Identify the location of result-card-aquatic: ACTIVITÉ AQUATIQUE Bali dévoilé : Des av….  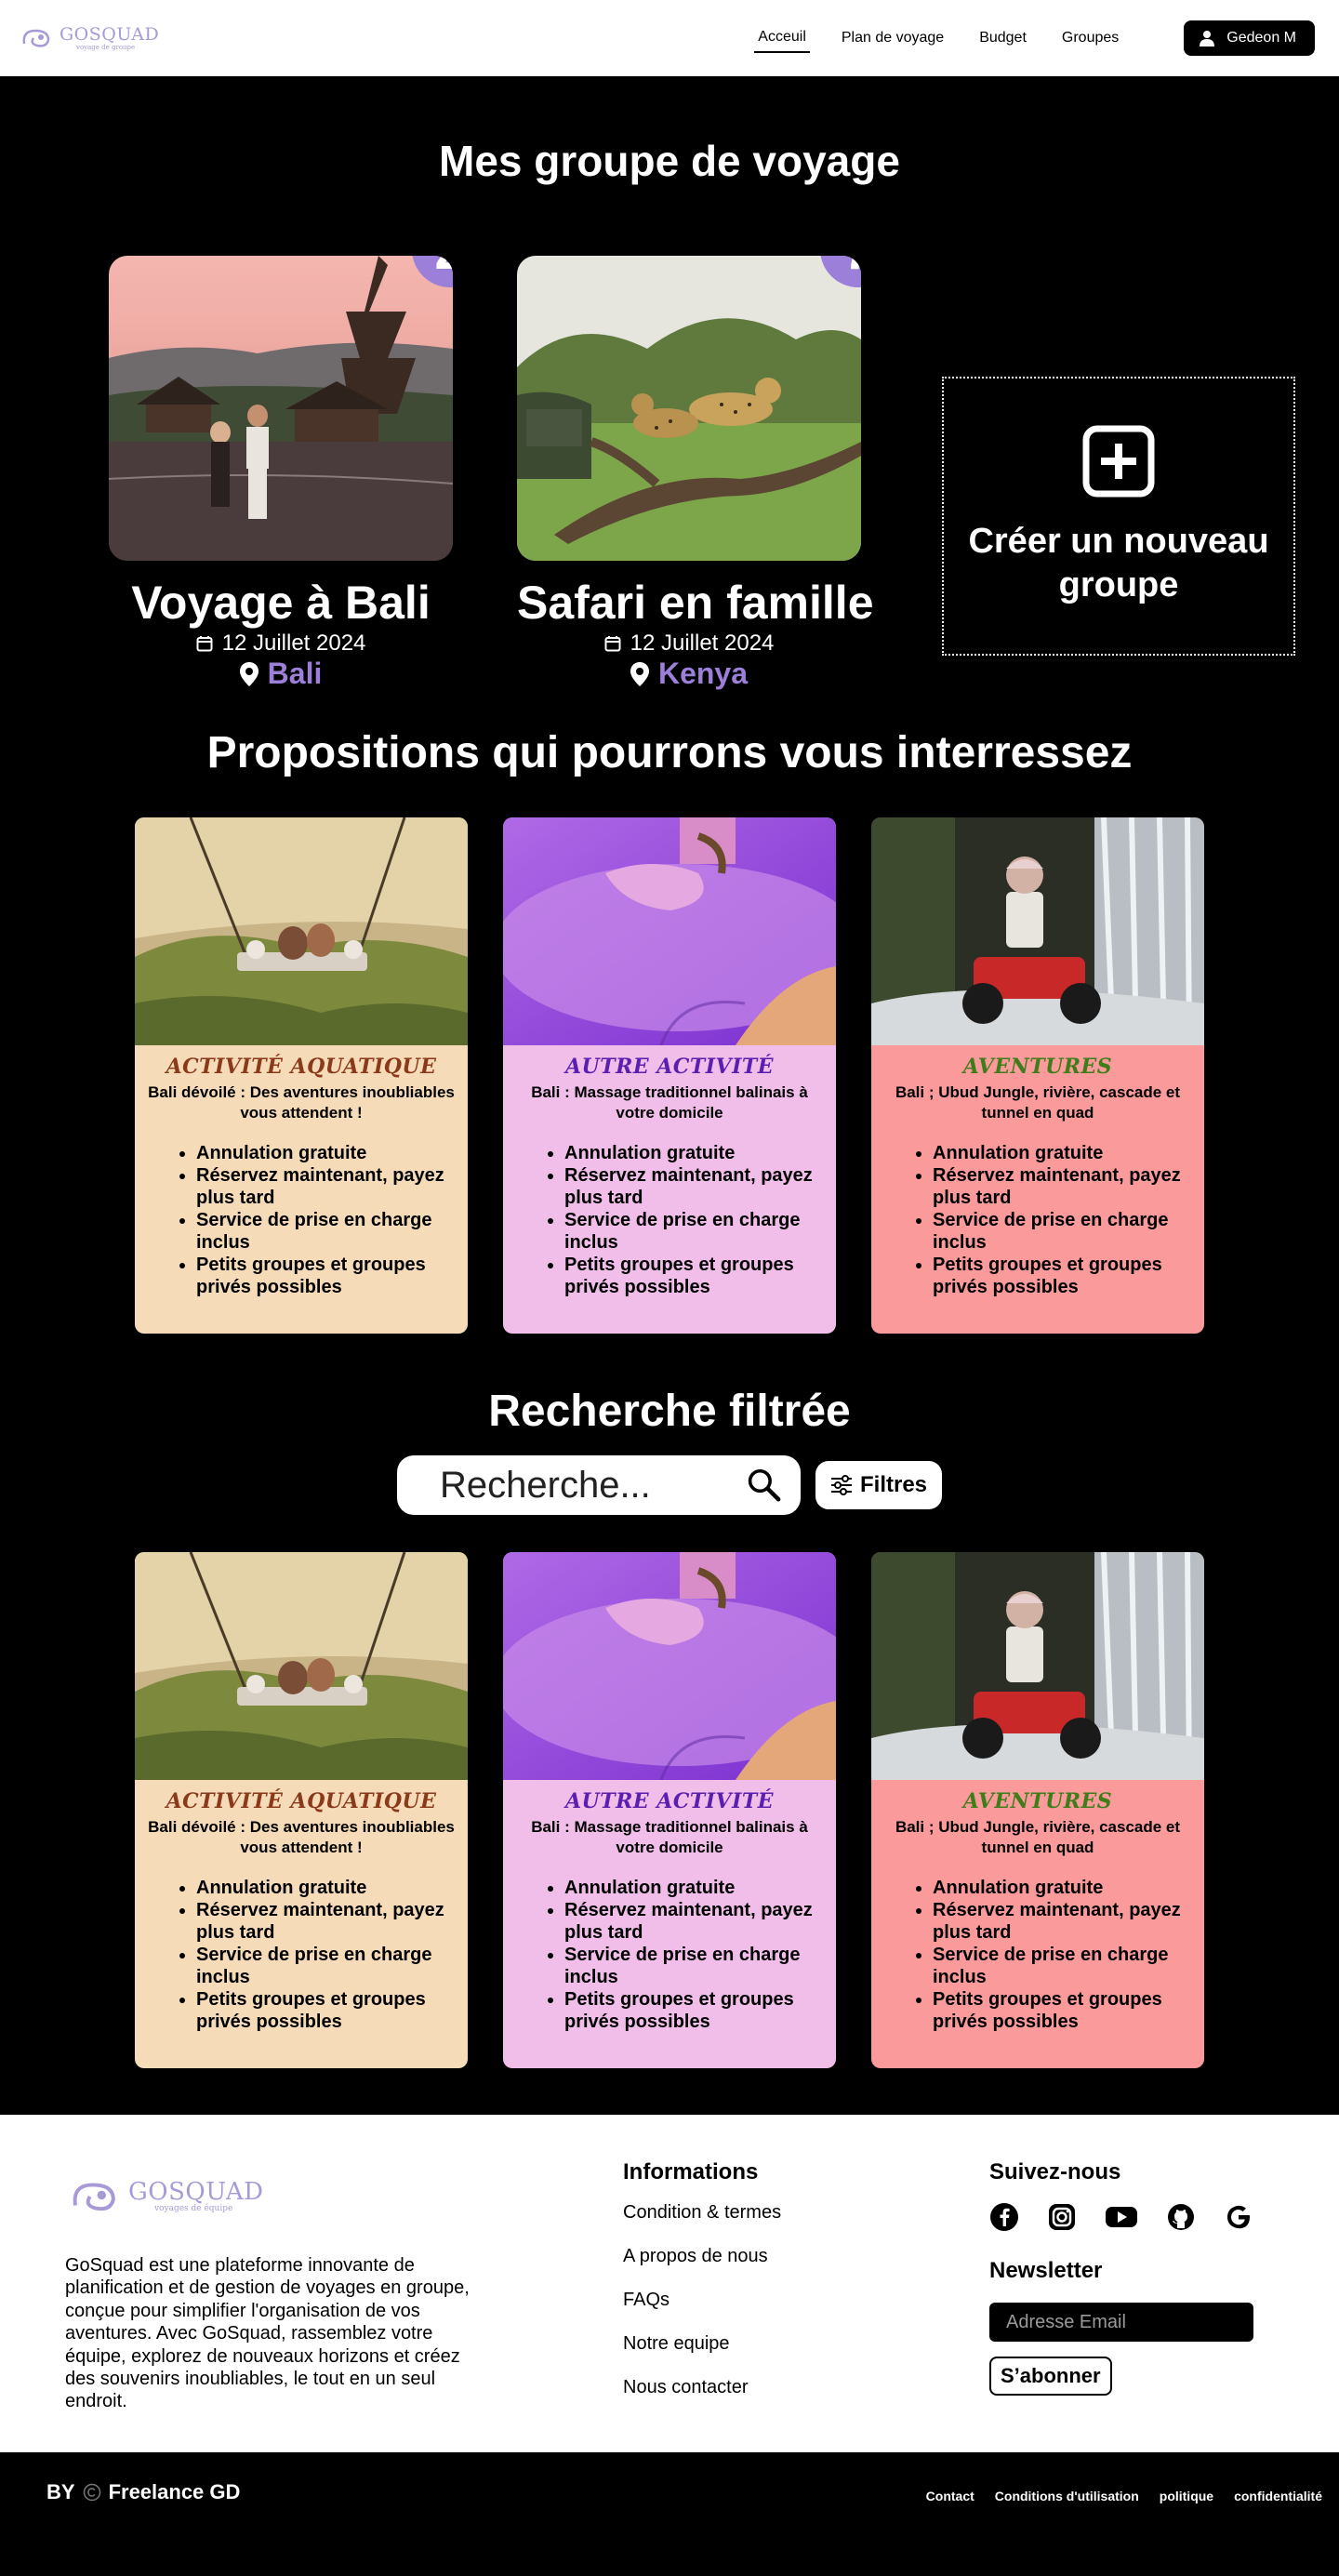
(301, 1810).